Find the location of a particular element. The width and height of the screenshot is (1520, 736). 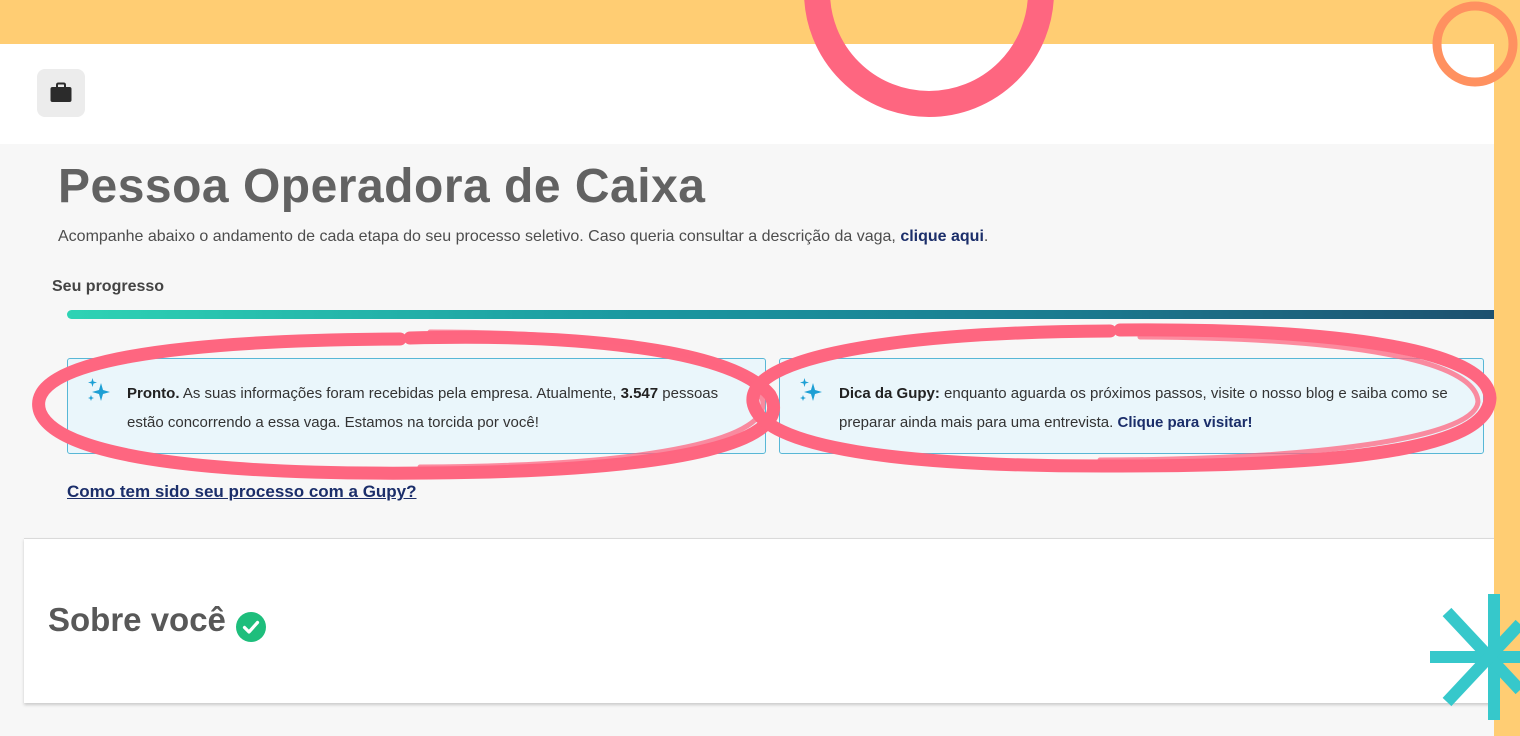

applicant-count: 3.547 is located at coordinates (639, 393).